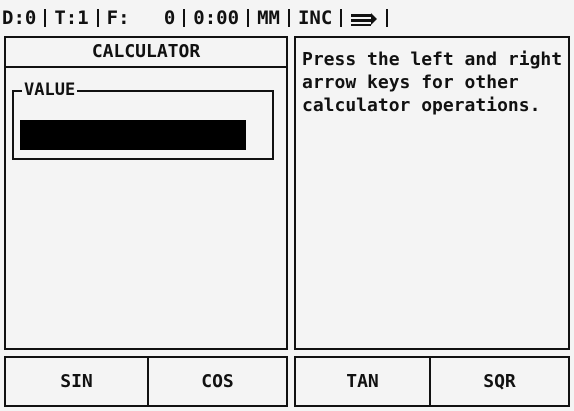 The height and width of the screenshot is (411, 574). Describe the element at coordinates (133, 135) in the screenshot. I see `value-input` at that location.